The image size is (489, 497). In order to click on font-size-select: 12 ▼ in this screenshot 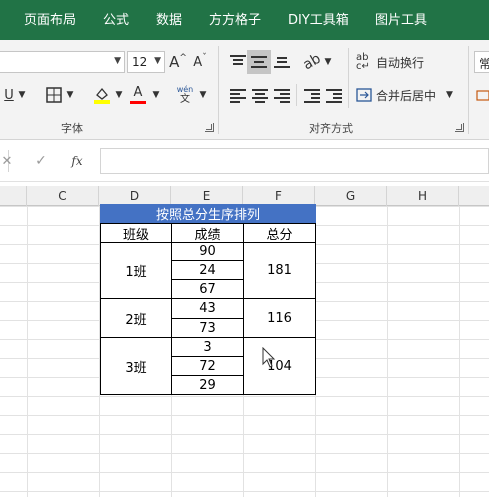, I will do `click(146, 62)`.